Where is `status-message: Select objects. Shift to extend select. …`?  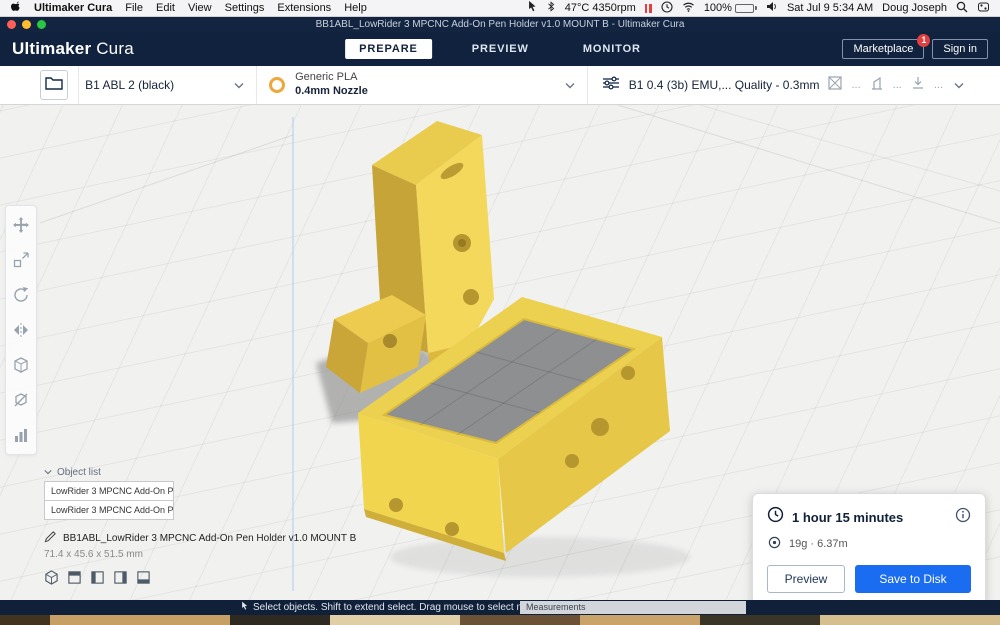
status-message: Select objects. Shift to extend select. … is located at coordinates (403, 607).